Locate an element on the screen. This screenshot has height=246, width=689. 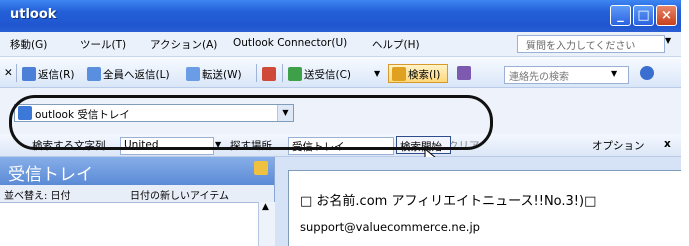
search-icon is located at coordinates (399, 74).